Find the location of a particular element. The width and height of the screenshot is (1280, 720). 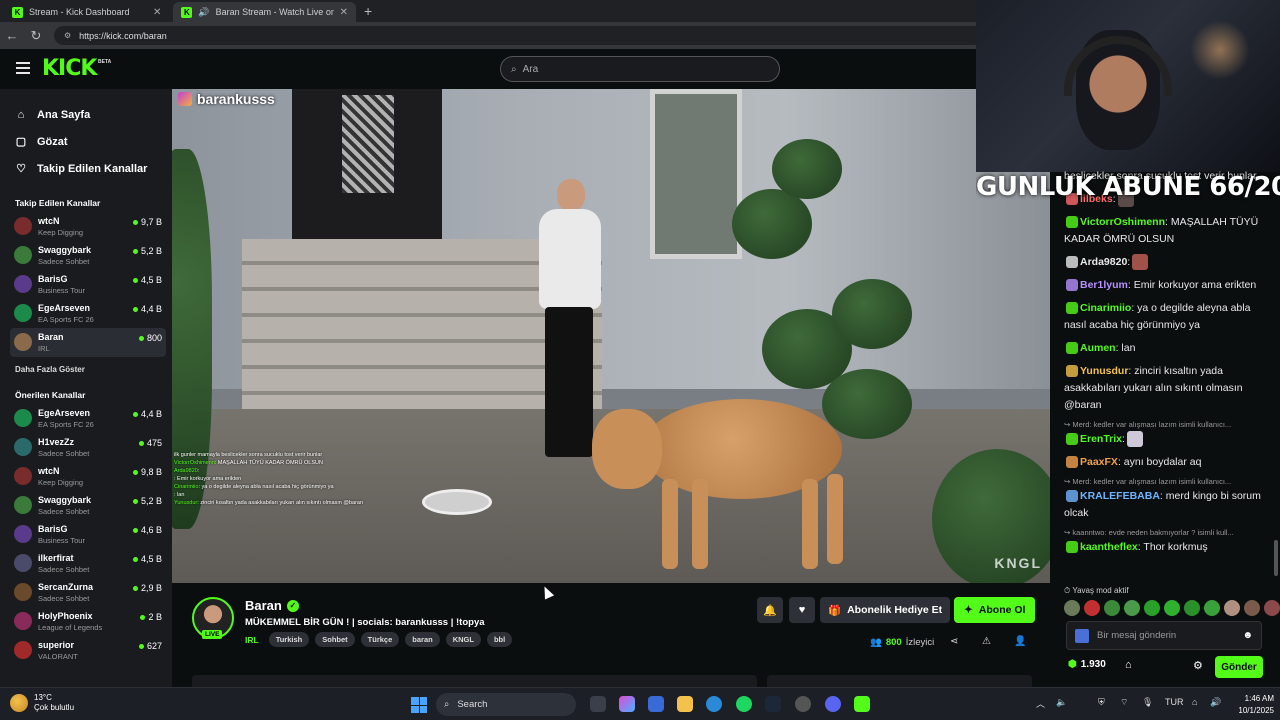

stream-tag: Sohbet is located at coordinates (335, 639).